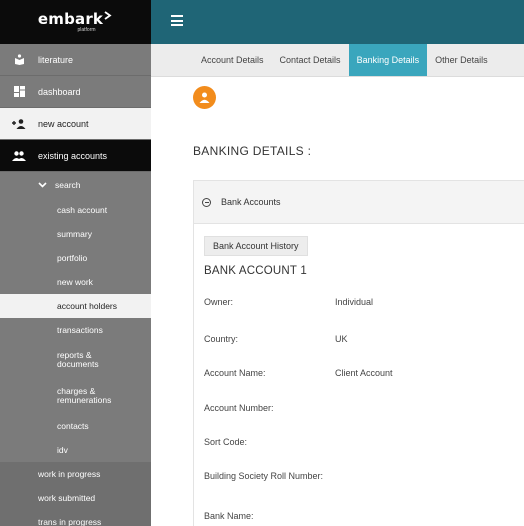 The image size is (524, 526). I want to click on sidebar-item-label: trans in progress, so click(70, 521).